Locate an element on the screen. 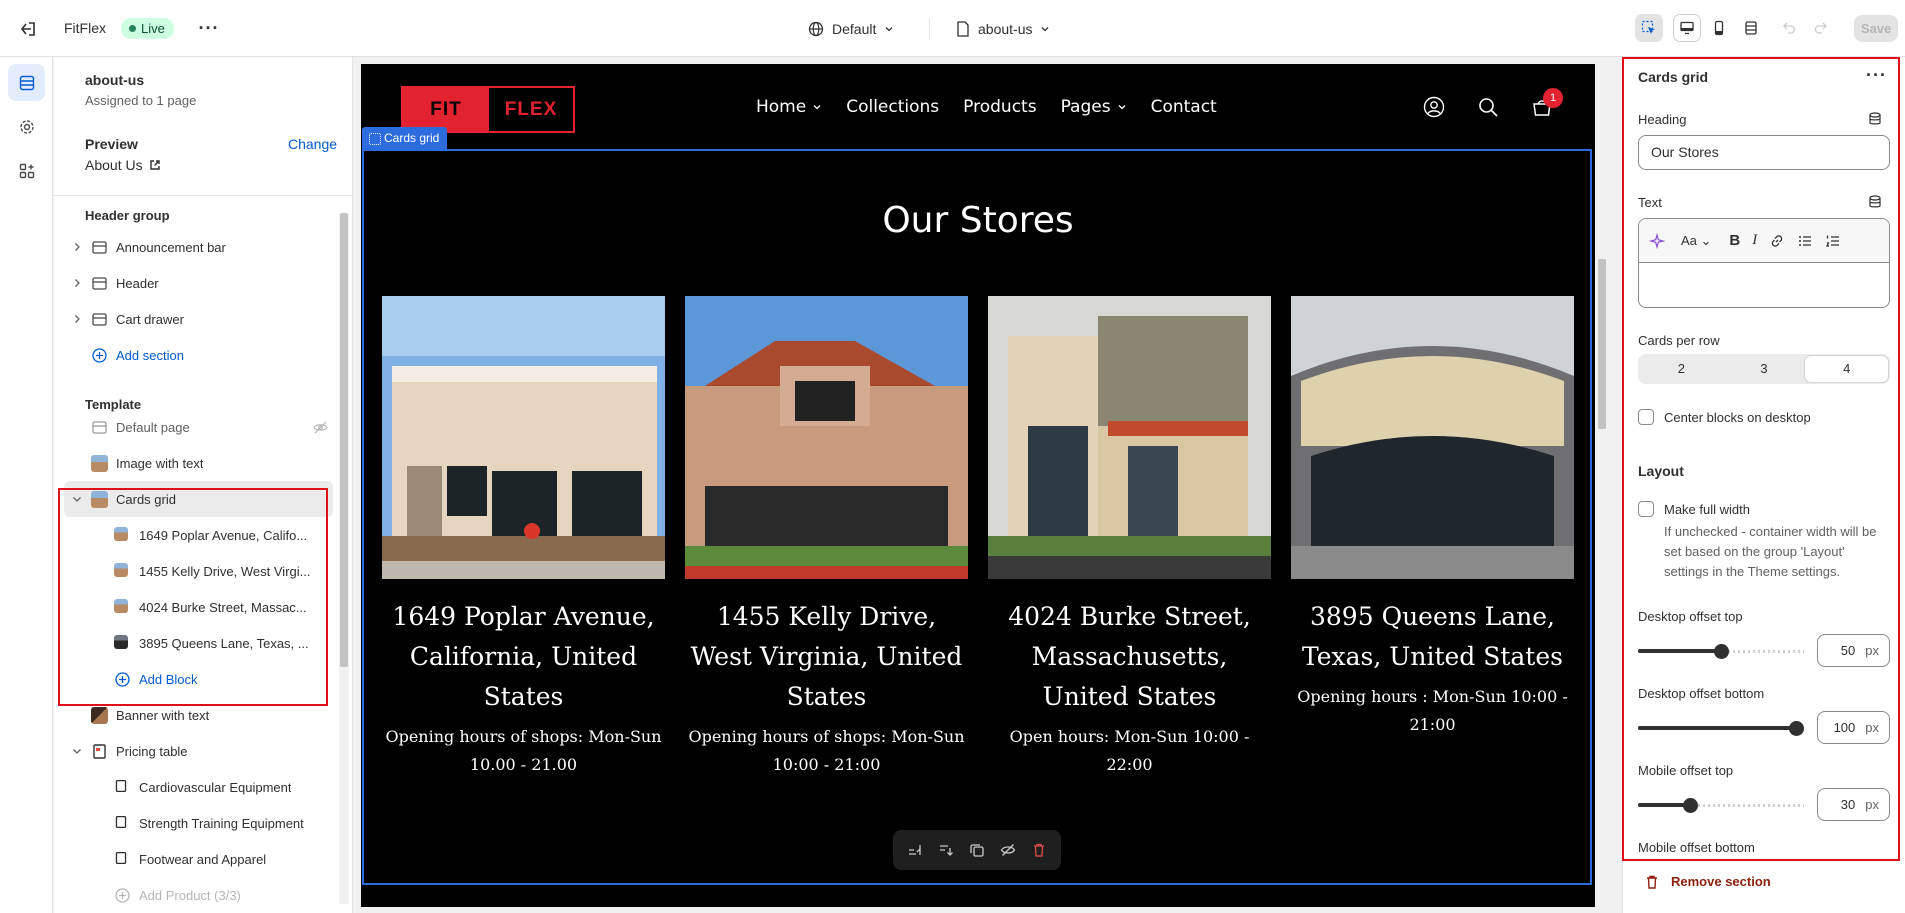 This screenshot has height=913, width=1905. change-link: Change is located at coordinates (312, 144).